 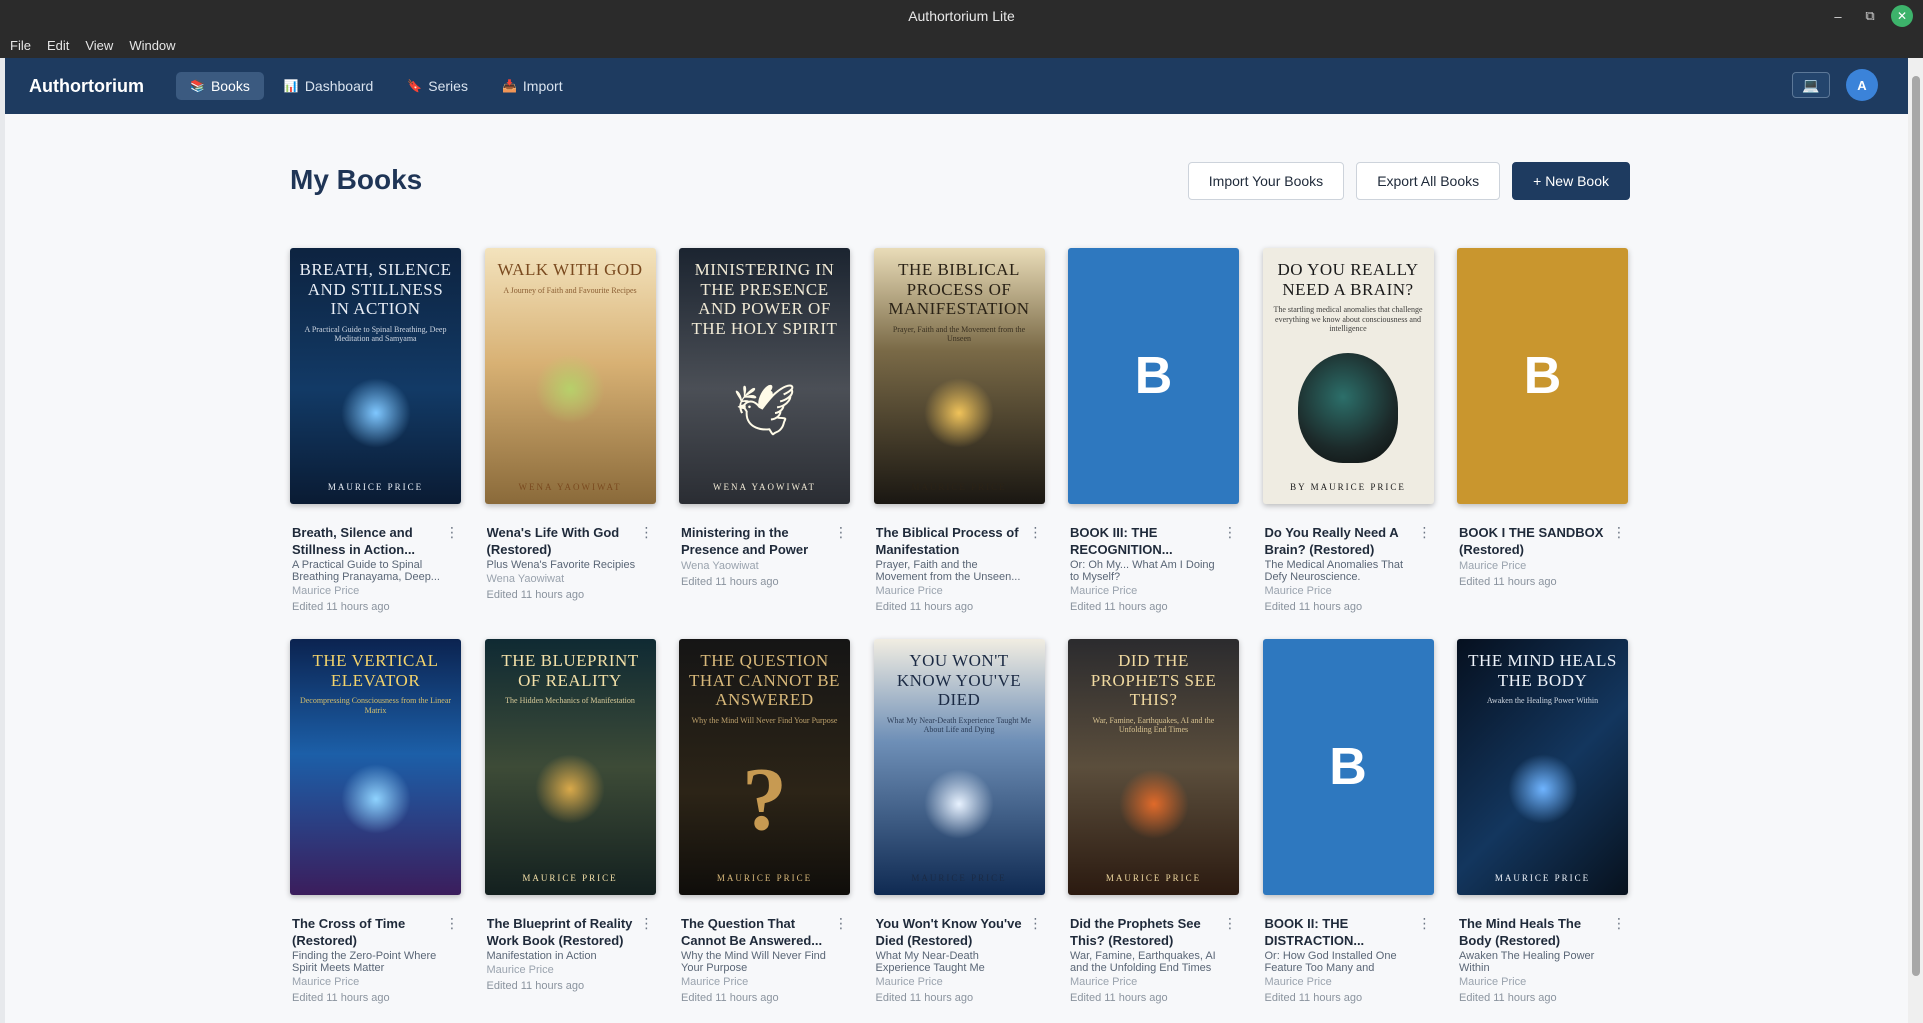 What do you see at coordinates (570, 701) in the screenshot?
I see `cover-subtitle: The Hidden Mechanics of Manifestation` at bounding box center [570, 701].